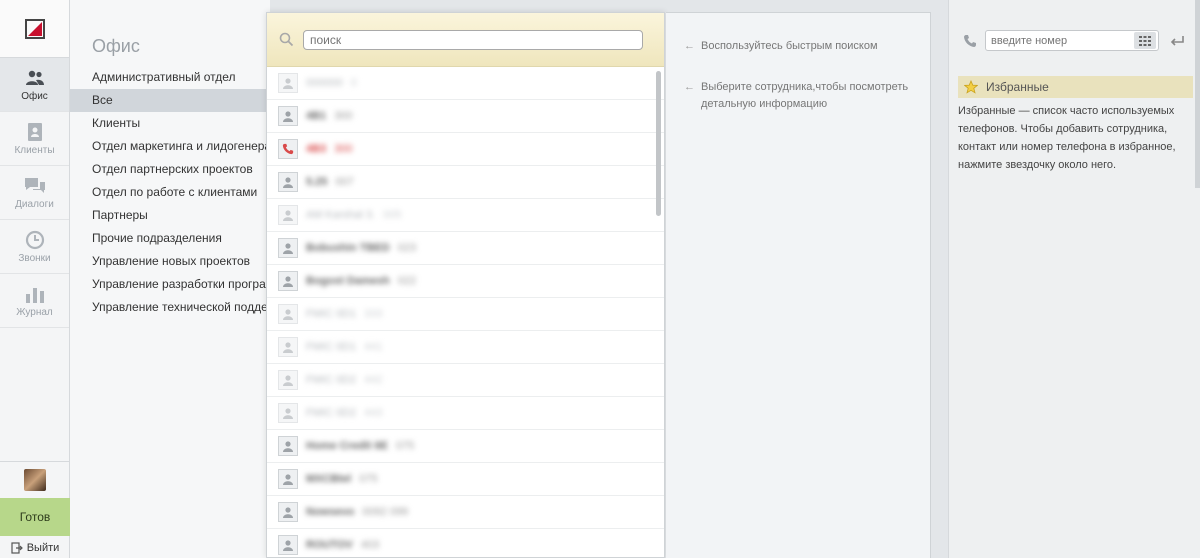 This screenshot has width=1200, height=558. I want to click on nav-item-1: Клиенты, so click(34, 139).